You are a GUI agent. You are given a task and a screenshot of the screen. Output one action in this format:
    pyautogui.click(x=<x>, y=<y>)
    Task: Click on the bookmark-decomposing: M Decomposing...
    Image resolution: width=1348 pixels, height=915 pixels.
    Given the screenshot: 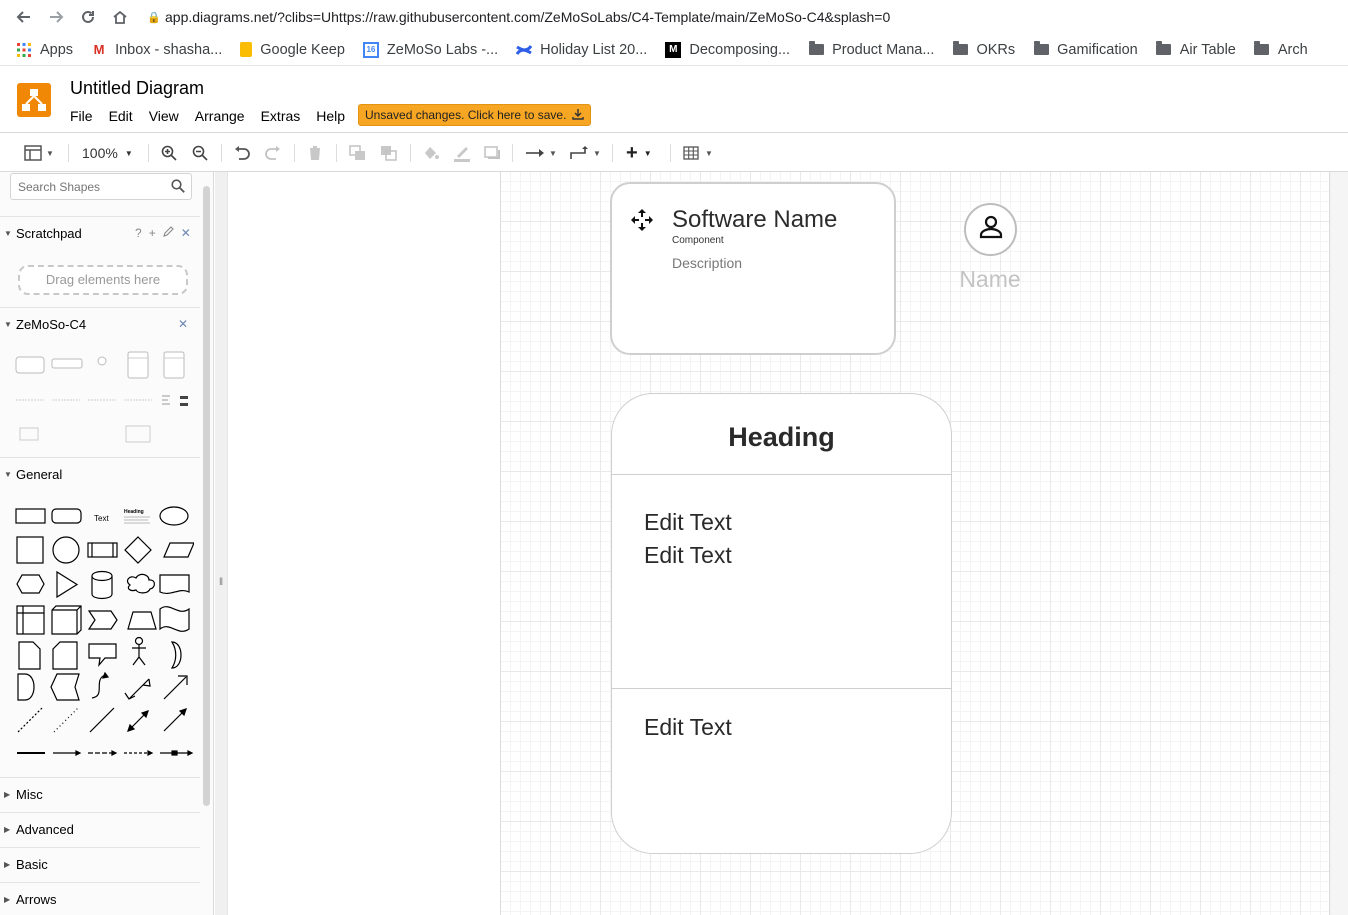 What is the action you would take?
    pyautogui.click(x=727, y=49)
    